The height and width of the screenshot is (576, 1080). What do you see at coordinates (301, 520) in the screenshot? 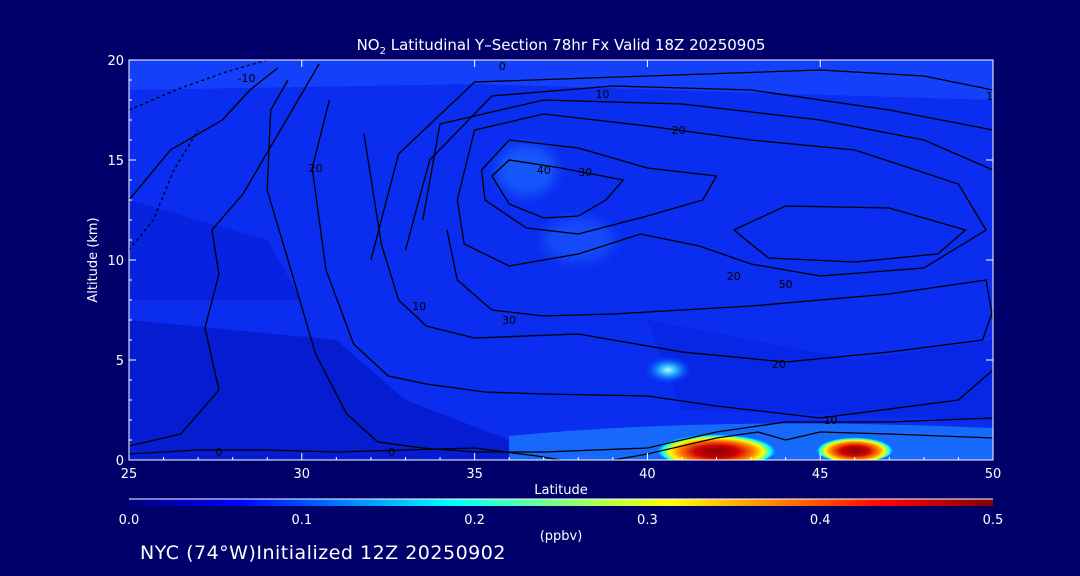
I see `colorbar-tick-label-0.1: 0.1` at bounding box center [301, 520].